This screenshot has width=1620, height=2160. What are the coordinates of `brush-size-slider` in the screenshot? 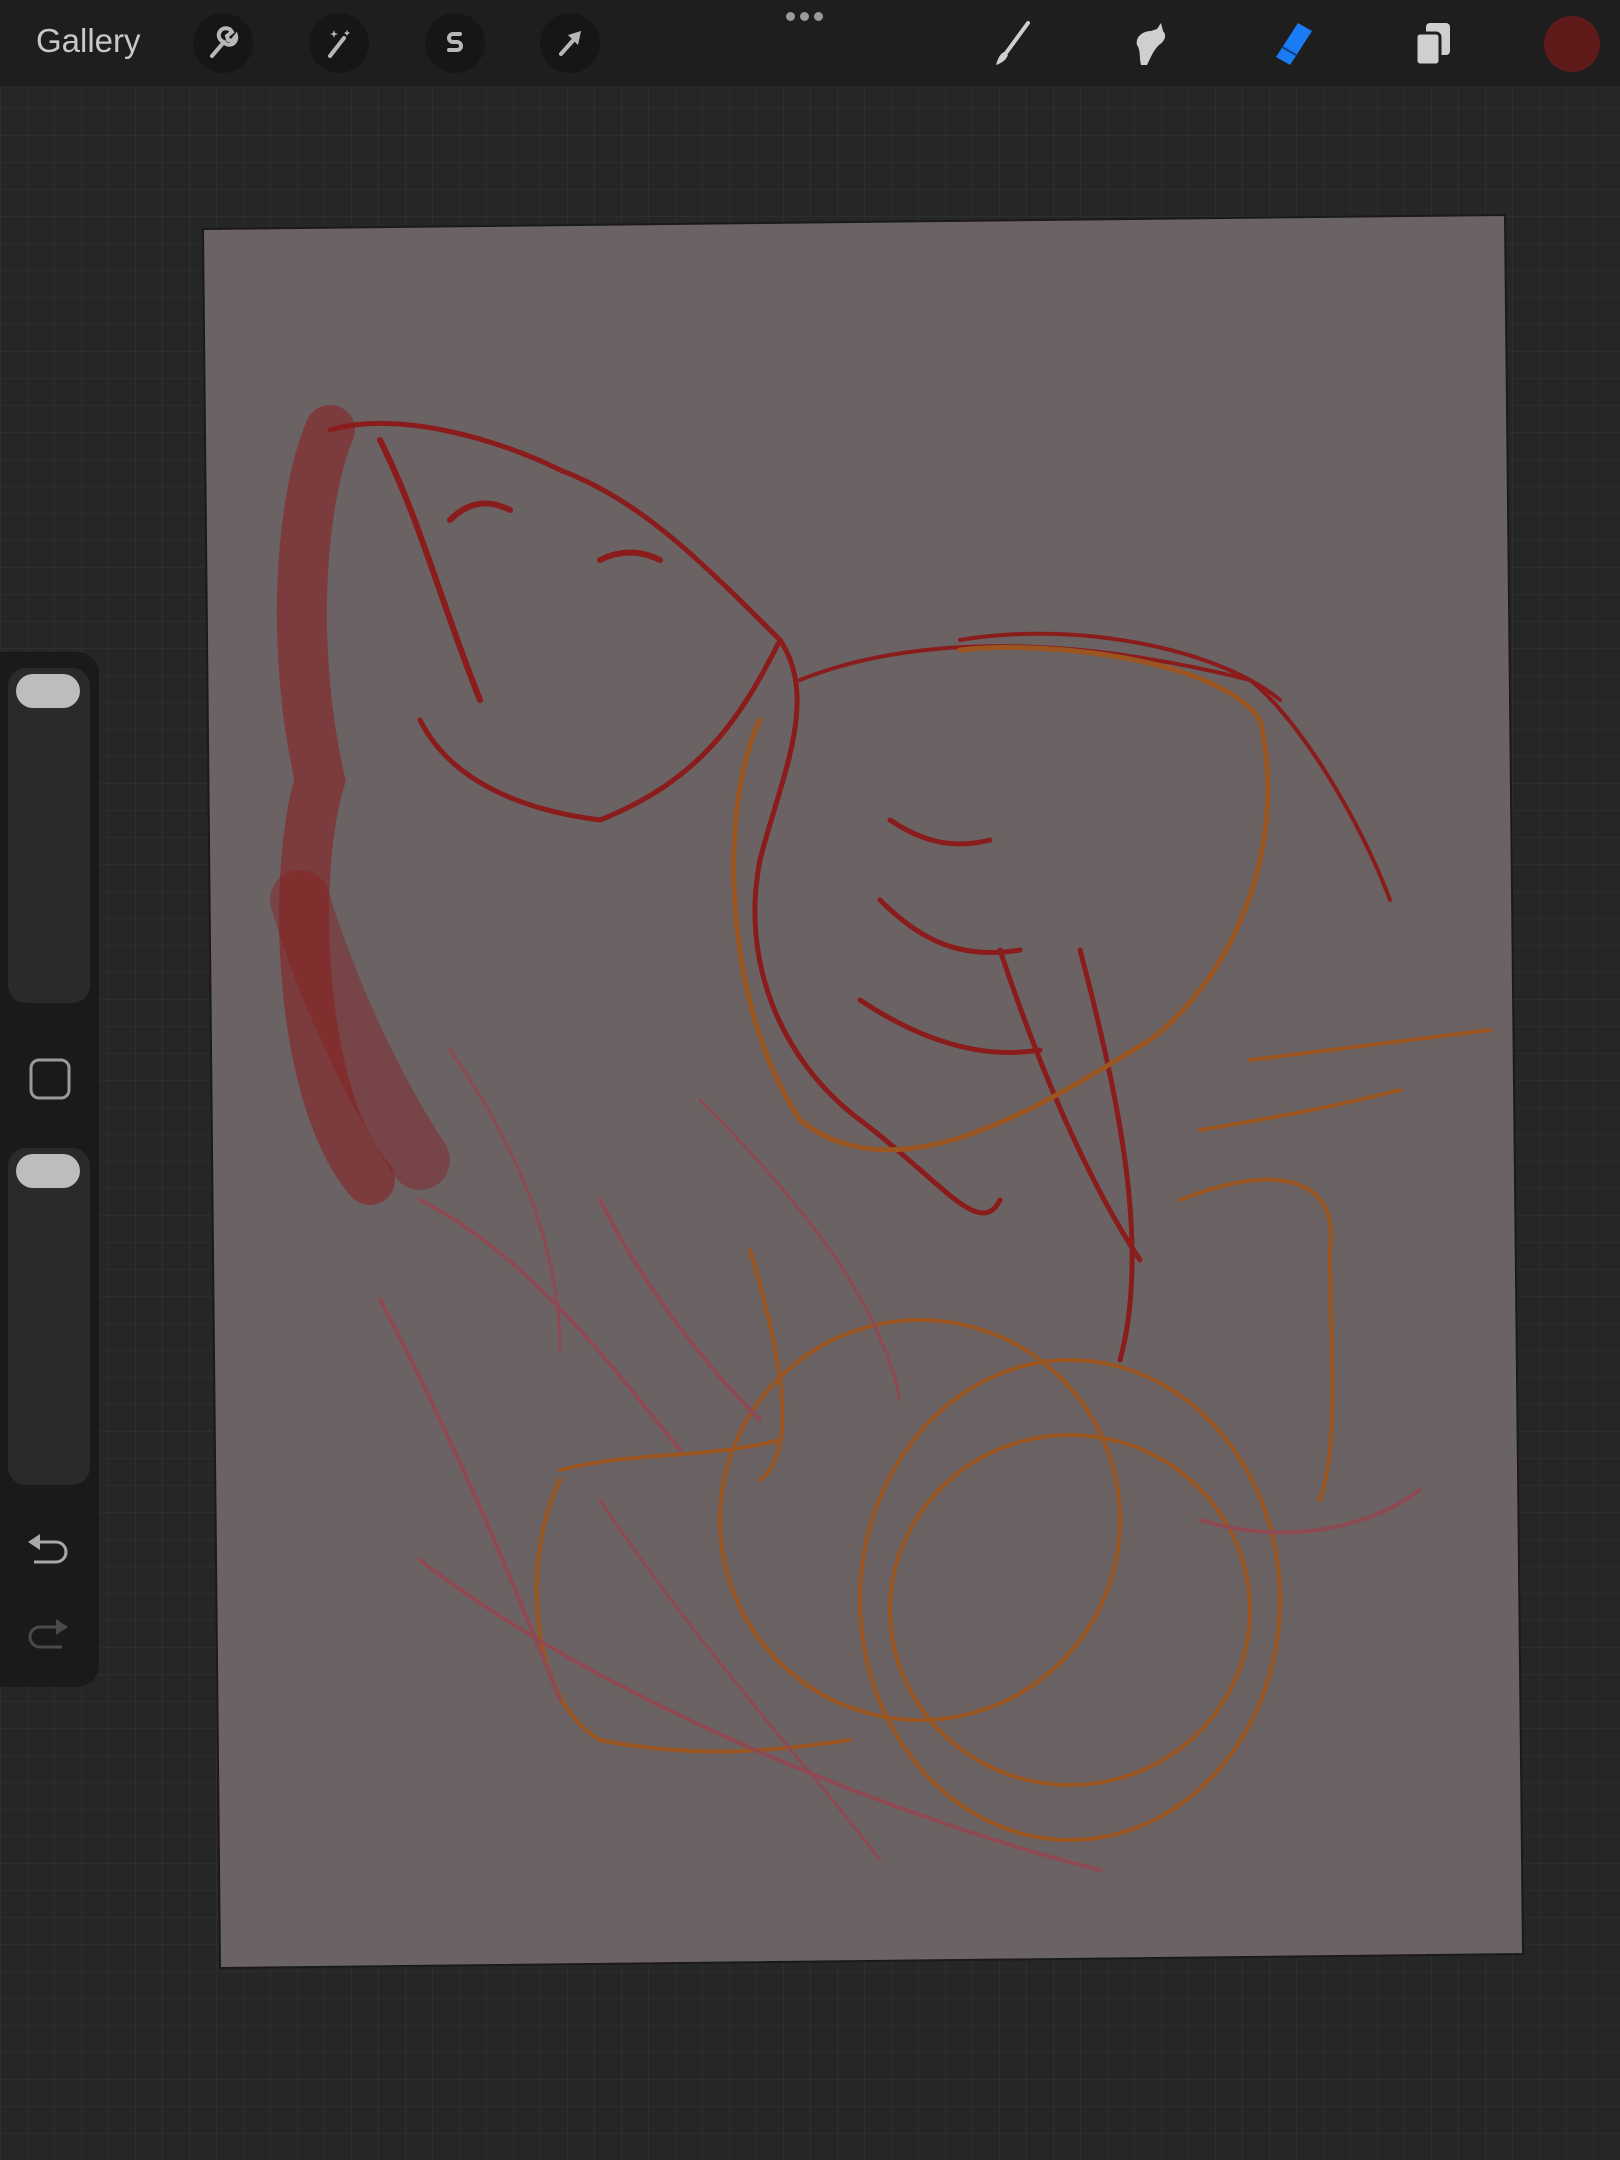 It's located at (49, 835).